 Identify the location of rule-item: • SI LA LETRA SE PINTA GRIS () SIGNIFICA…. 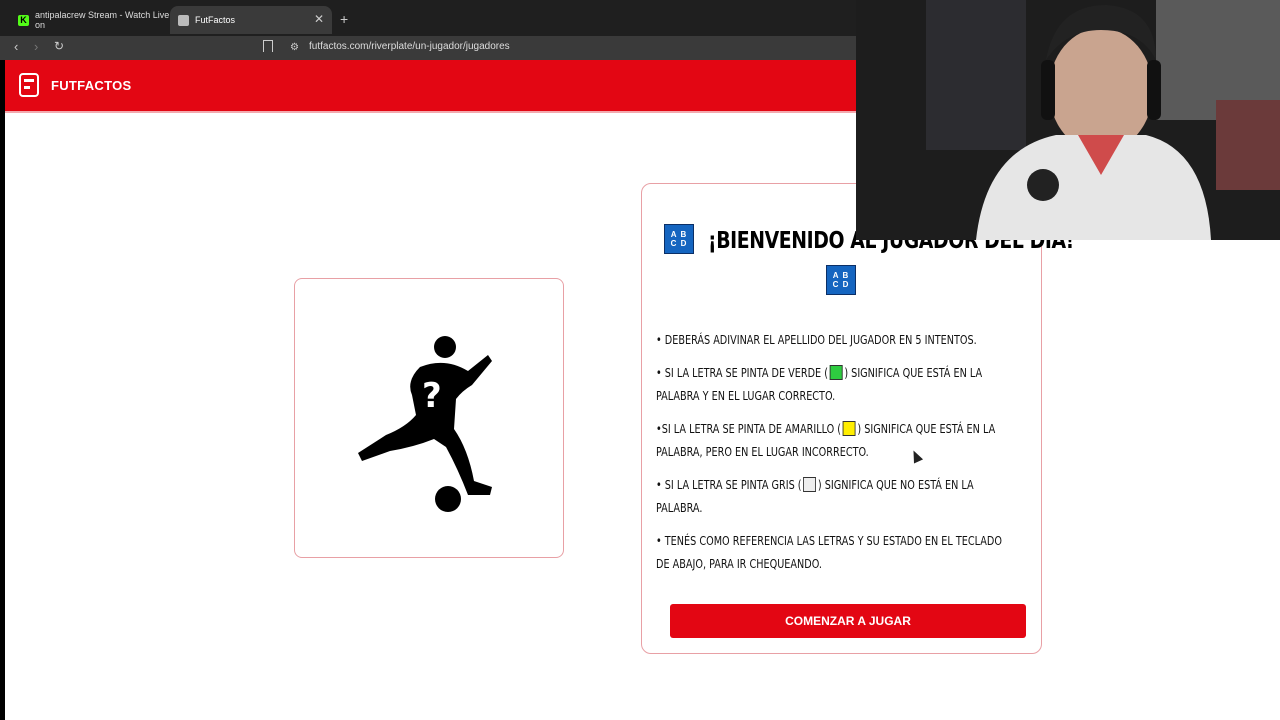
(836, 496).